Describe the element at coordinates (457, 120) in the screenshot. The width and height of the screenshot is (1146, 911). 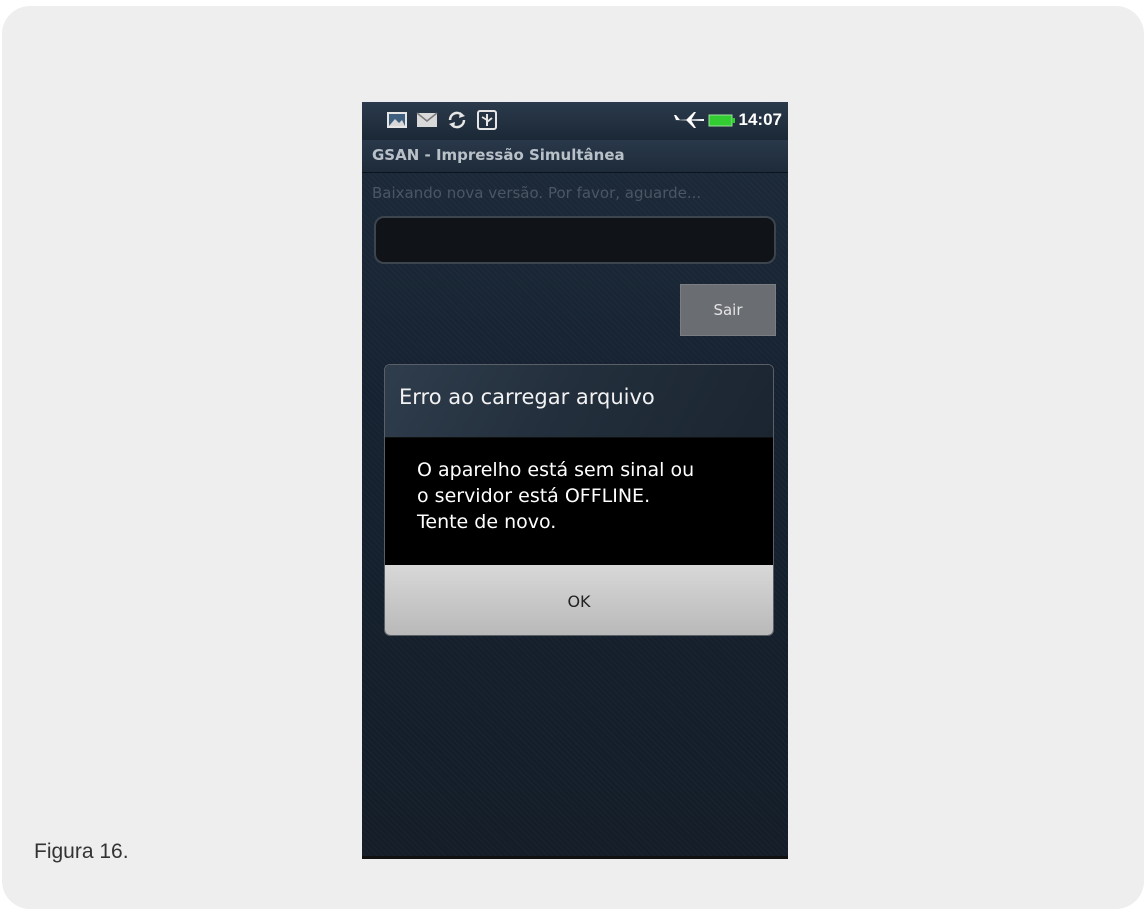
I see `sync-icon` at that location.